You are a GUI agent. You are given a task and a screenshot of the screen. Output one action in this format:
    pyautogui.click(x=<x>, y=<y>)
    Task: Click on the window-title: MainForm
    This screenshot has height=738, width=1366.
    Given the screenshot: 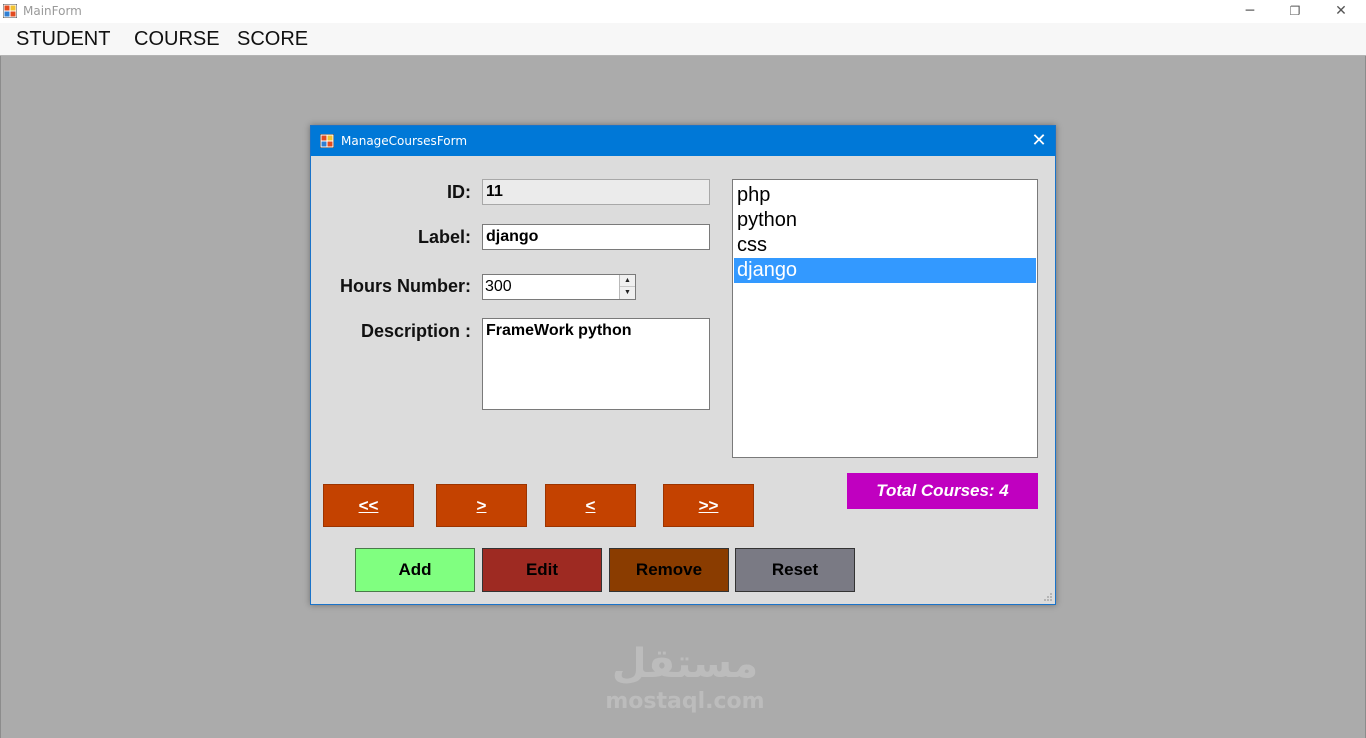 What is the action you would take?
    pyautogui.click(x=52, y=11)
    